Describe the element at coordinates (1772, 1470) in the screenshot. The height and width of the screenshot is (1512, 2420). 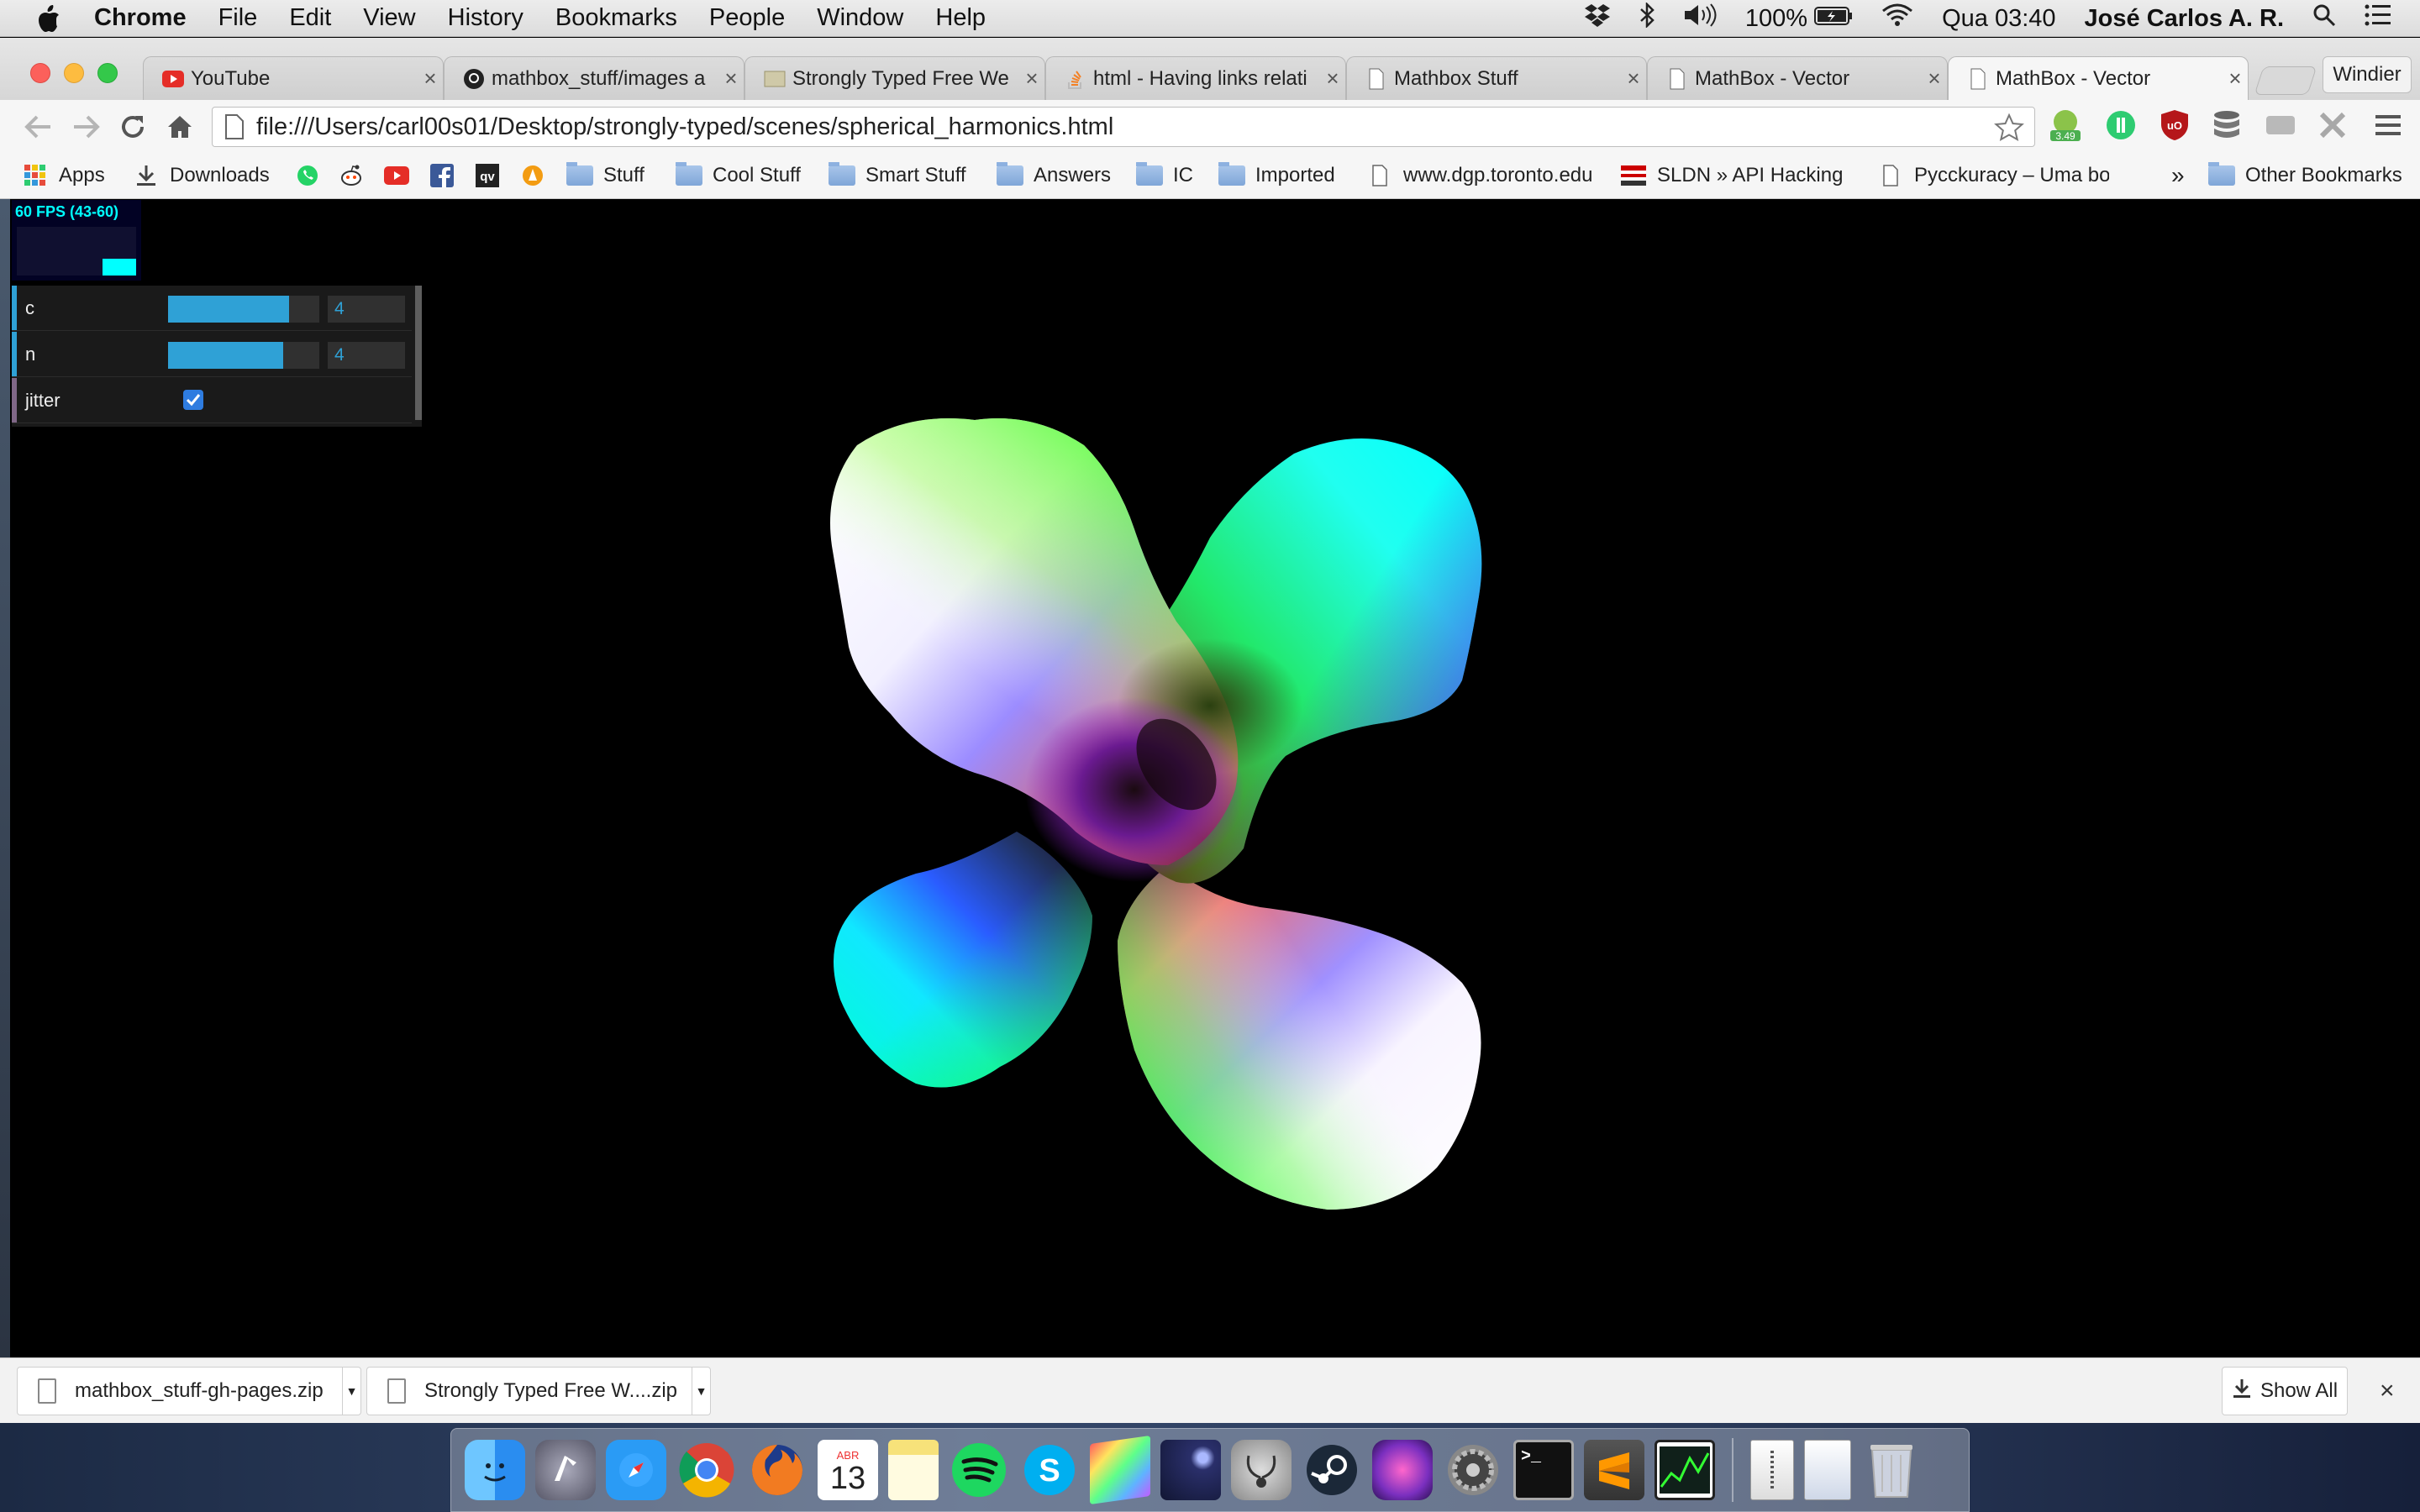
I see `zip-file-icon` at that location.